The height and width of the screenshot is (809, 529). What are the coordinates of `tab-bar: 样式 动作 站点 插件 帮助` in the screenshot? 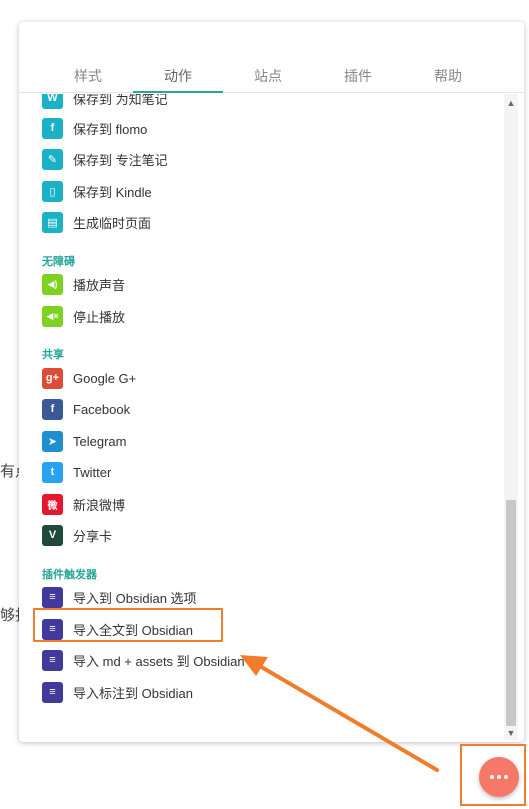 It's located at (271, 58).